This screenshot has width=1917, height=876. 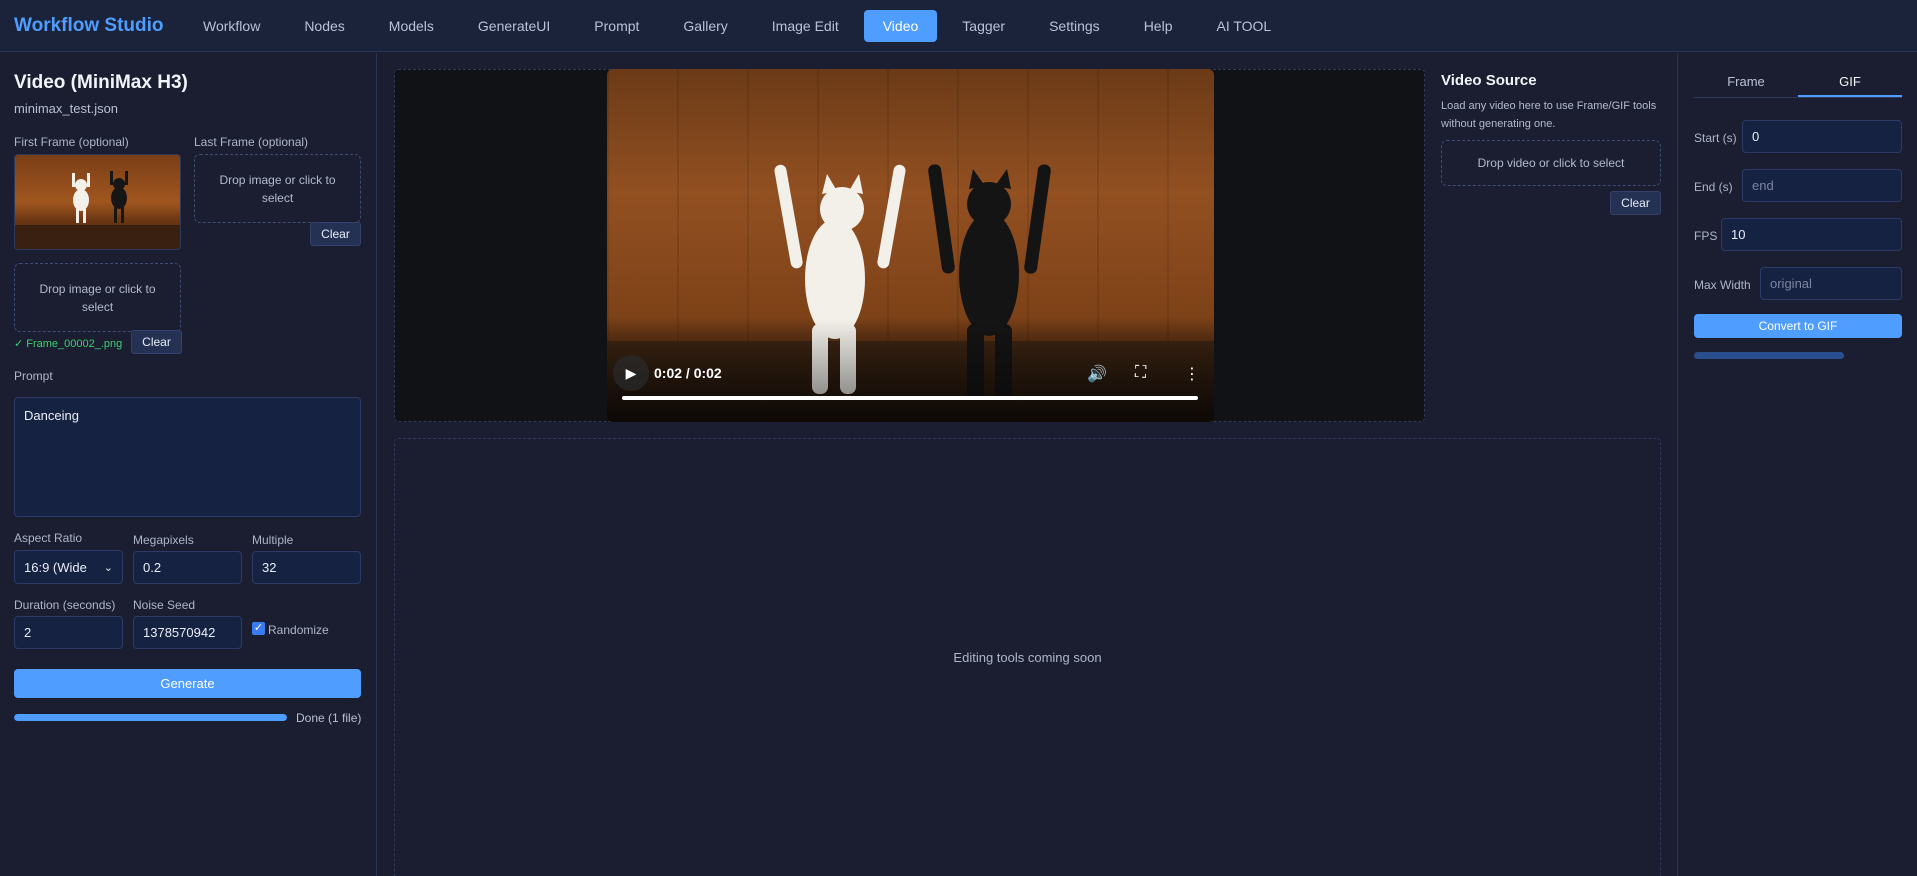 What do you see at coordinates (1074, 26) in the screenshot?
I see `nav-settings: Settings` at bounding box center [1074, 26].